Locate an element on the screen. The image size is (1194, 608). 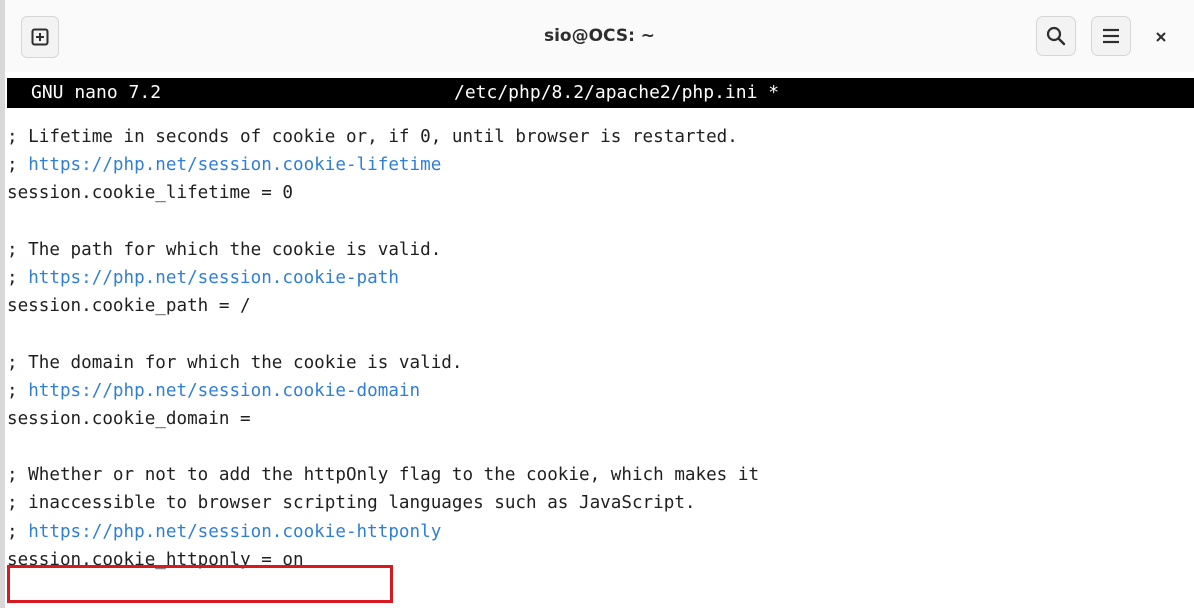
editor-line-link: ; https://php.net/session.cookie-domain is located at coordinates (600, 391).